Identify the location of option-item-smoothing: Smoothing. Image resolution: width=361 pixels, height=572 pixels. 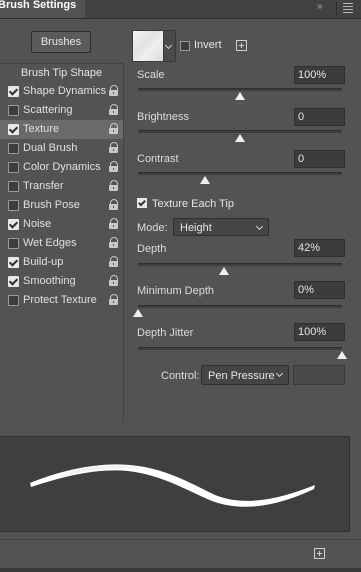
(61, 281).